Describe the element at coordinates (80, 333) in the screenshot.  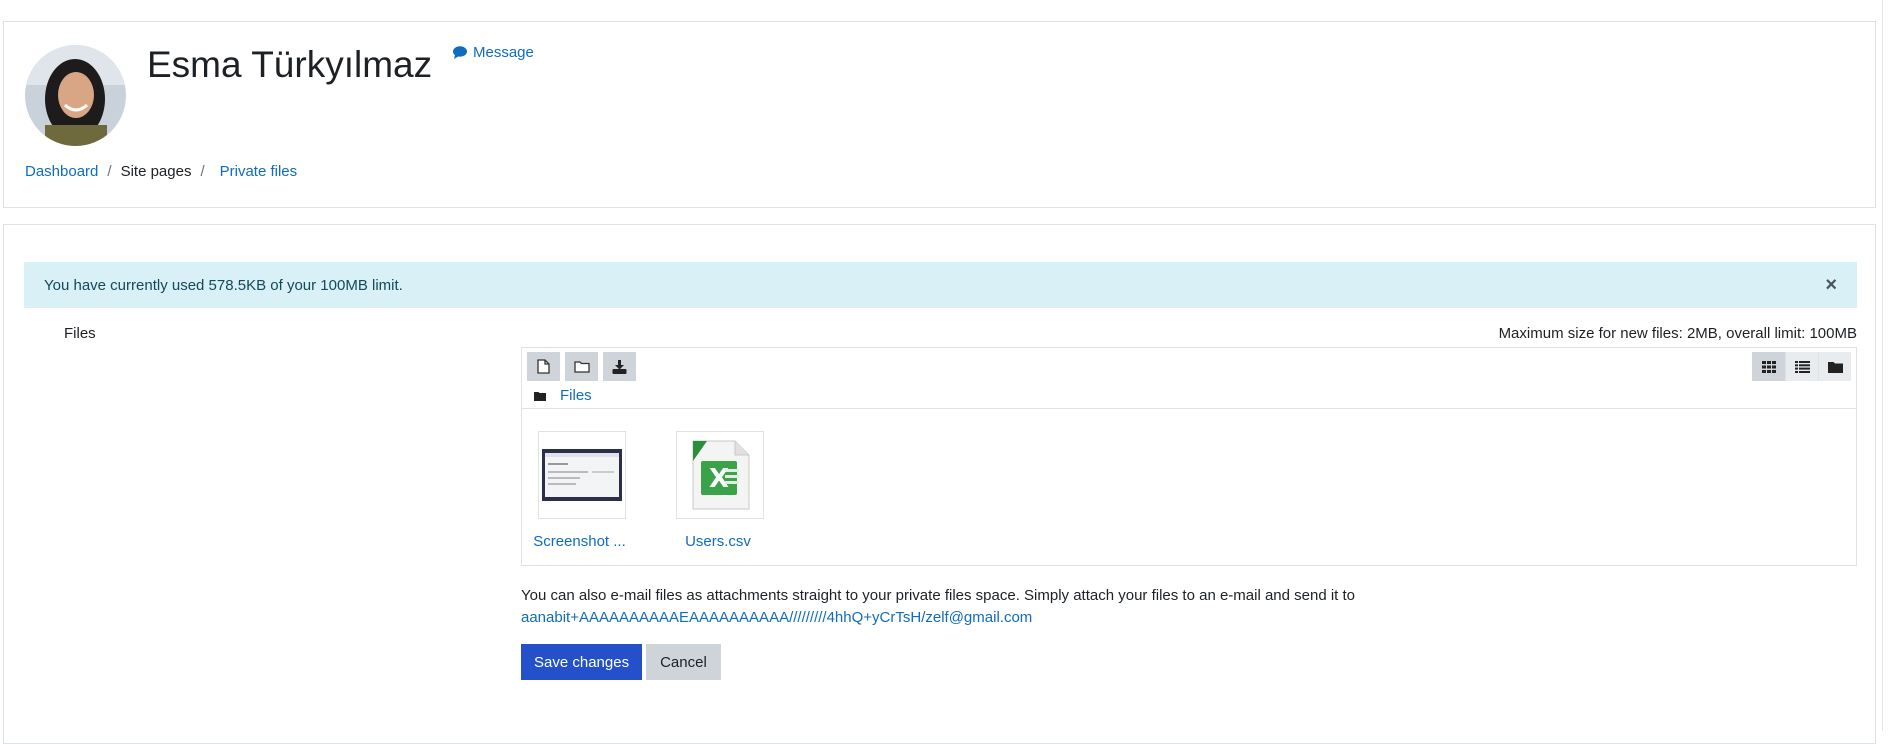
I see `files-field-label: Files` at that location.